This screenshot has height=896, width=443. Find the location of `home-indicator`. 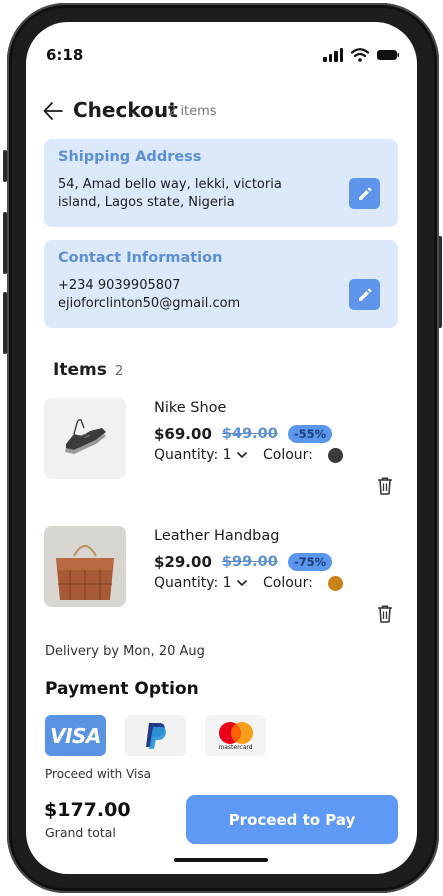

home-indicator is located at coordinates (221, 860).